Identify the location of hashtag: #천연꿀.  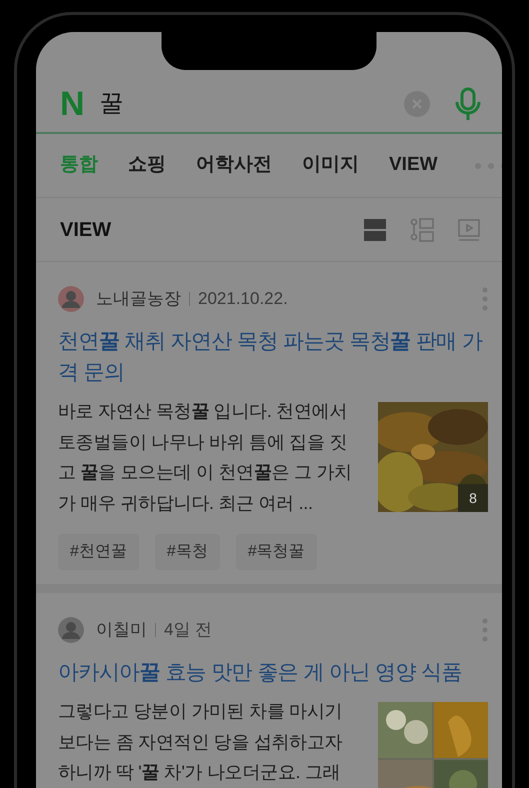
(98, 552).